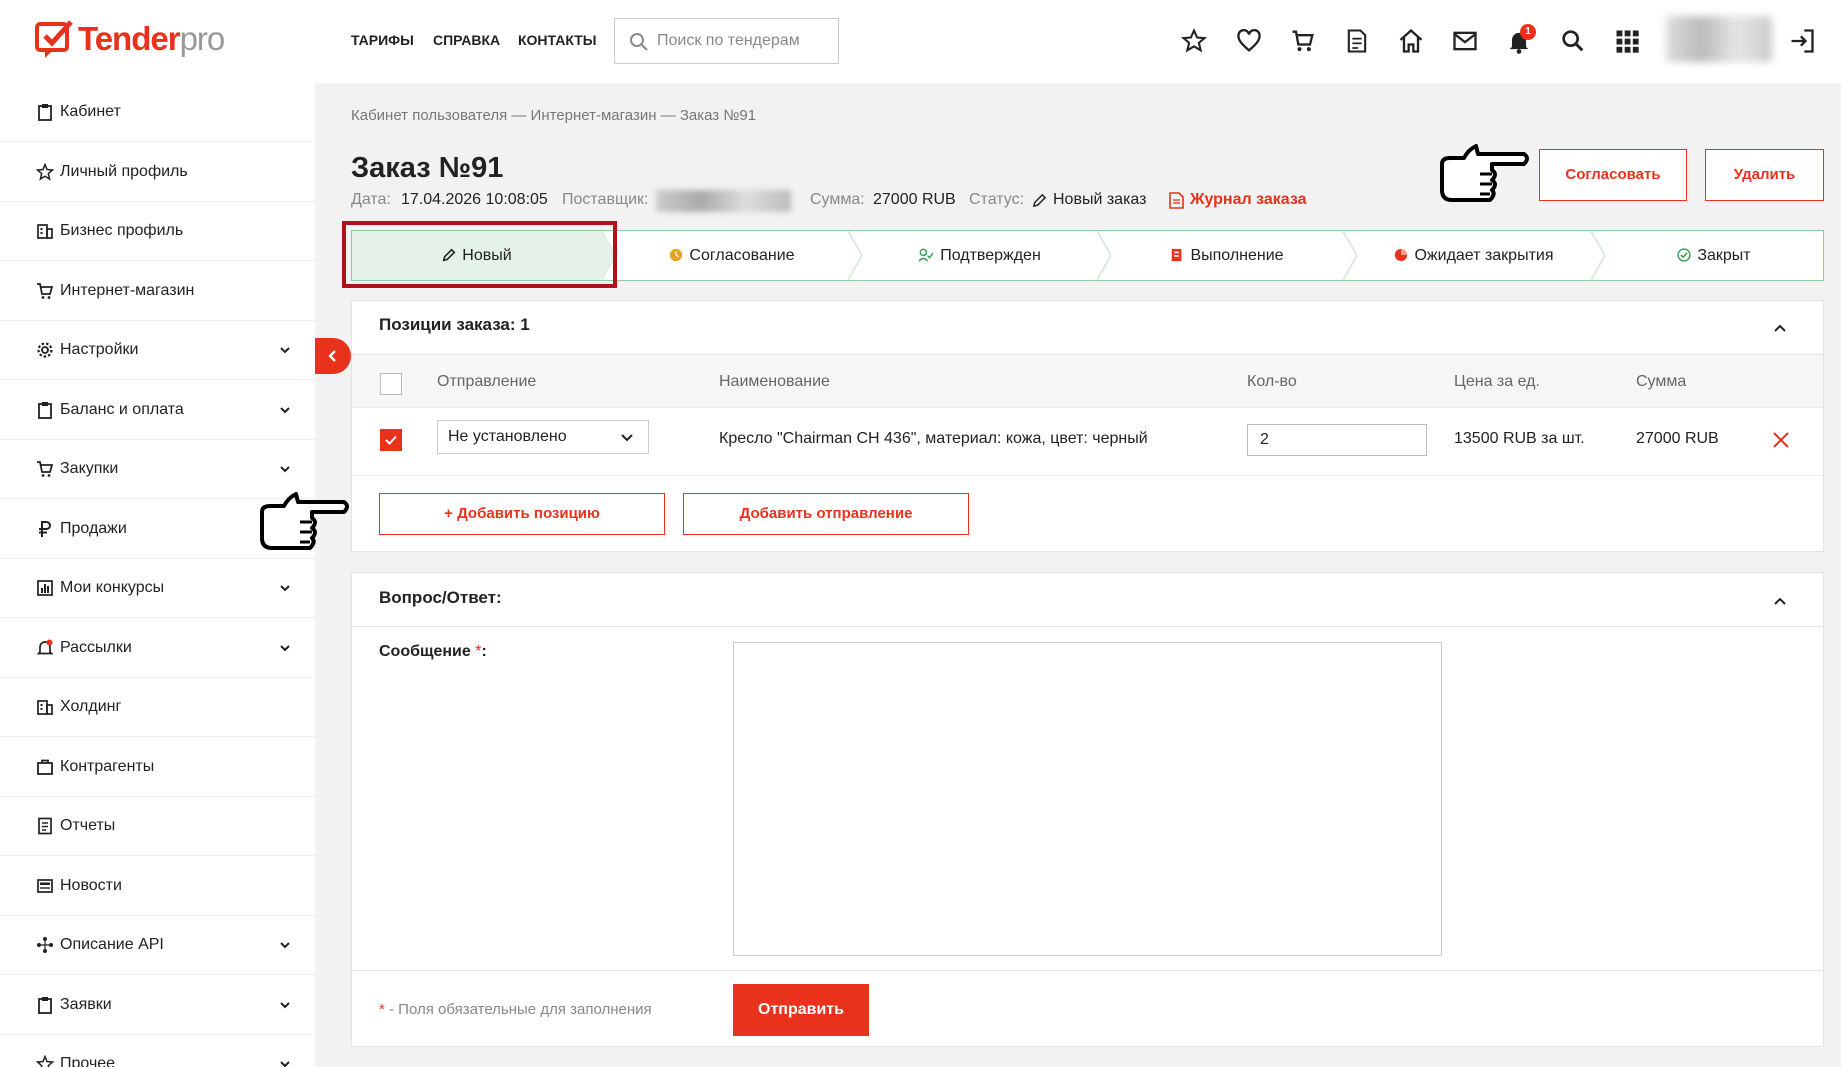  Describe the element at coordinates (157, 886) in the screenshot. I see `sidebar-item: Новости` at that location.